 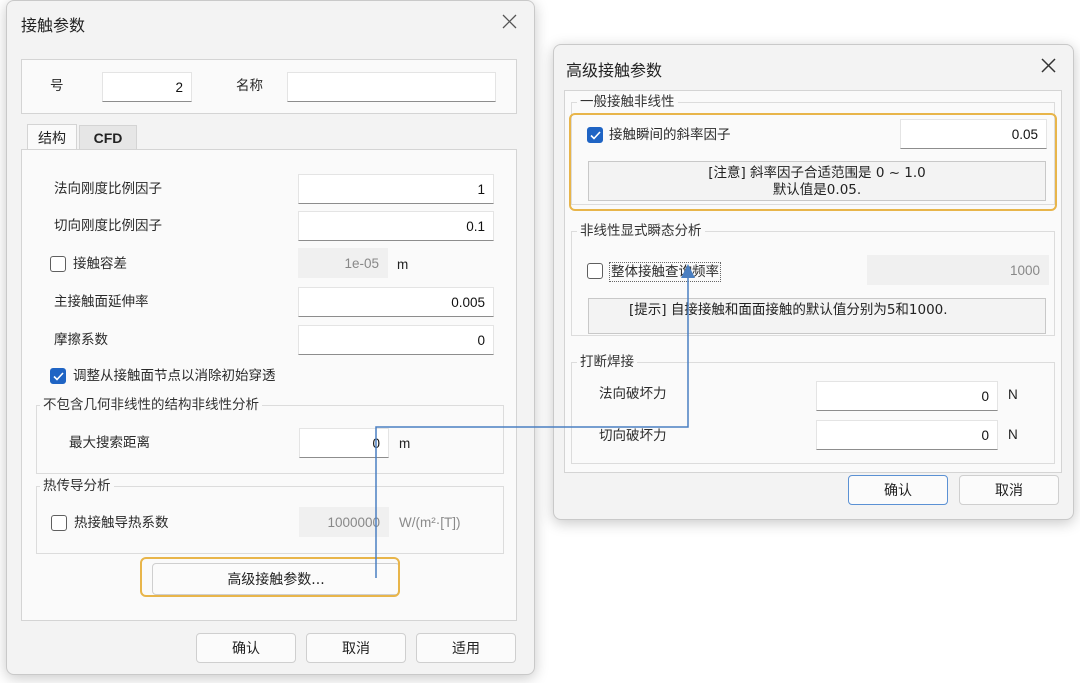 What do you see at coordinates (344, 522) in the screenshot?
I see `heat-coefficient-field: 1000000` at bounding box center [344, 522].